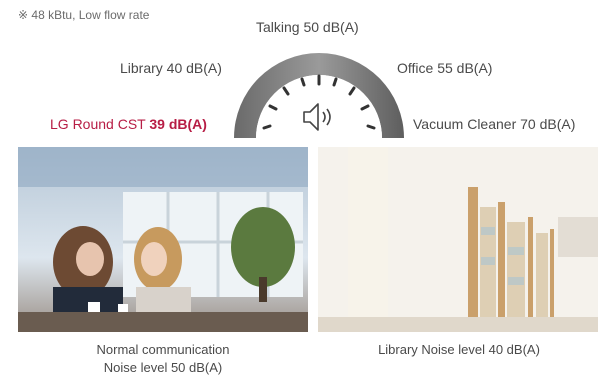 This screenshot has height=381, width=598. What do you see at coordinates (163, 367) in the screenshot?
I see `caption-left-line2: Noise level 50 dB(A)` at bounding box center [163, 367].